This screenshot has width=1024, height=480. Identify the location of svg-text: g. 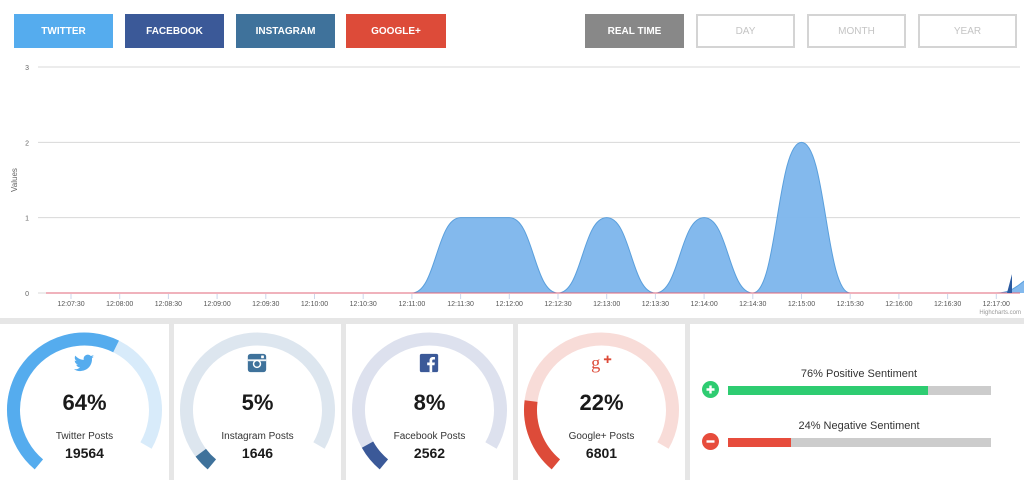
(595, 363).